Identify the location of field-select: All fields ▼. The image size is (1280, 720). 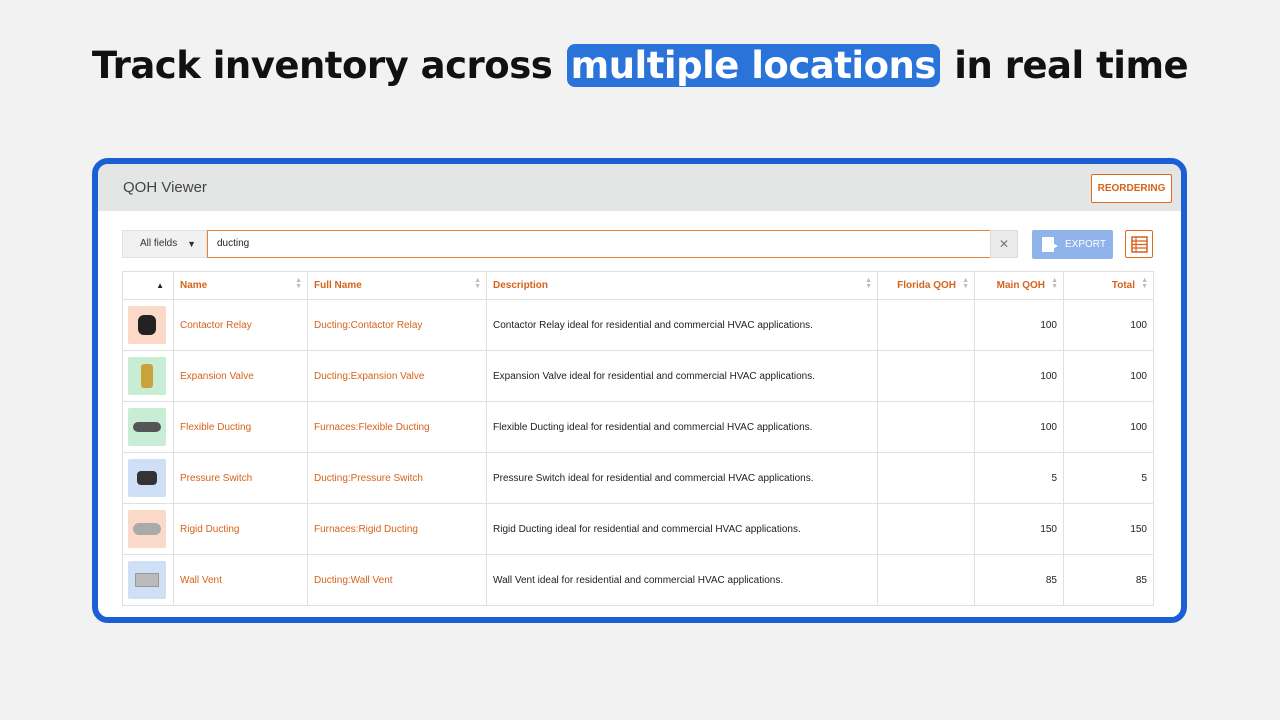
(164, 244).